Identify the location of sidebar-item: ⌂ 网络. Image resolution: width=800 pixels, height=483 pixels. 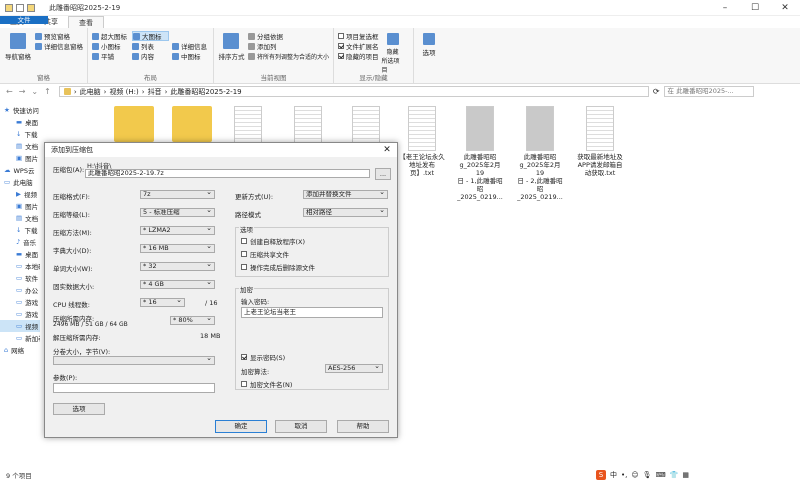
(20, 350).